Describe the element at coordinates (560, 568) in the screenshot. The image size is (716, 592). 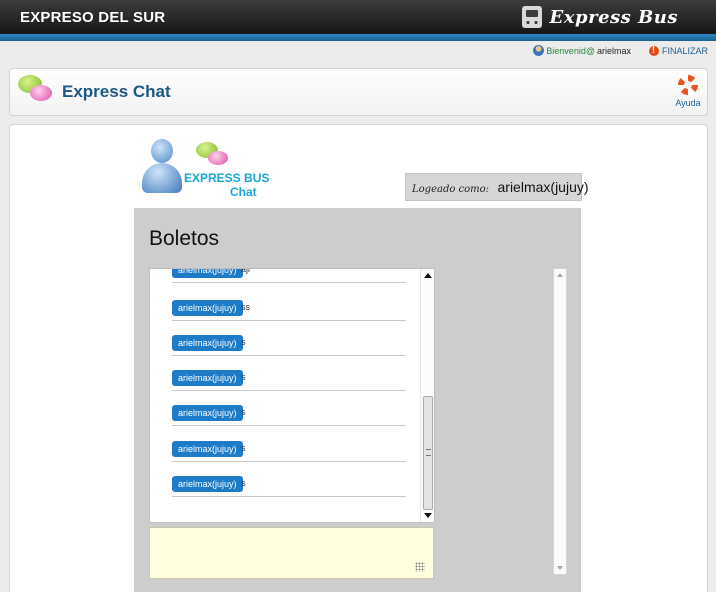
I see `users-scroll-down-icon` at that location.